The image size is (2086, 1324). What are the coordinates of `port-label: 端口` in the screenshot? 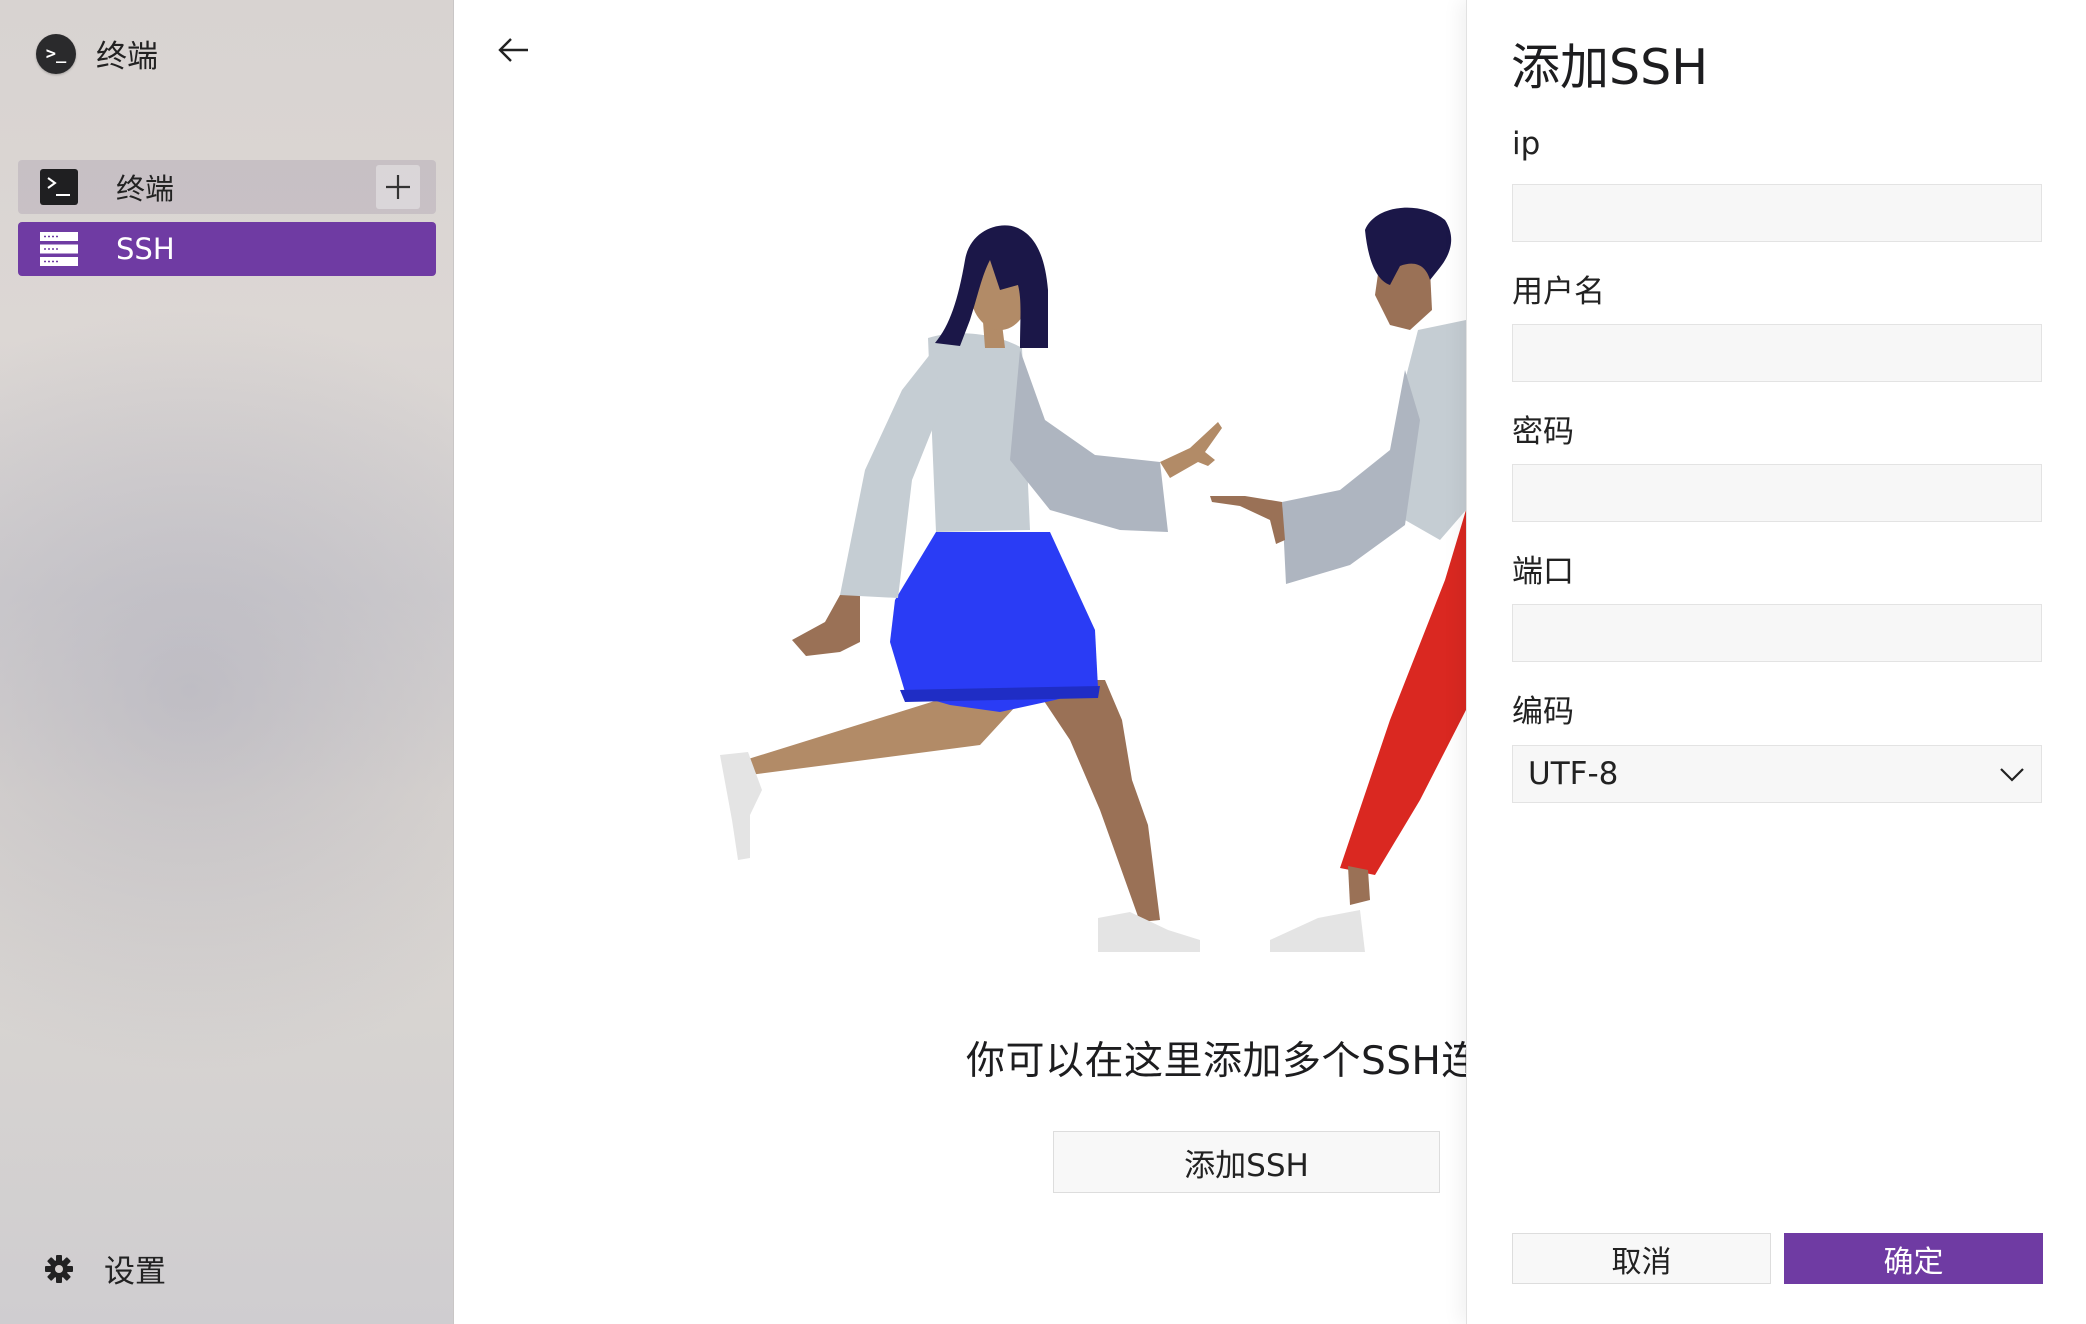 It's located at (1543, 572).